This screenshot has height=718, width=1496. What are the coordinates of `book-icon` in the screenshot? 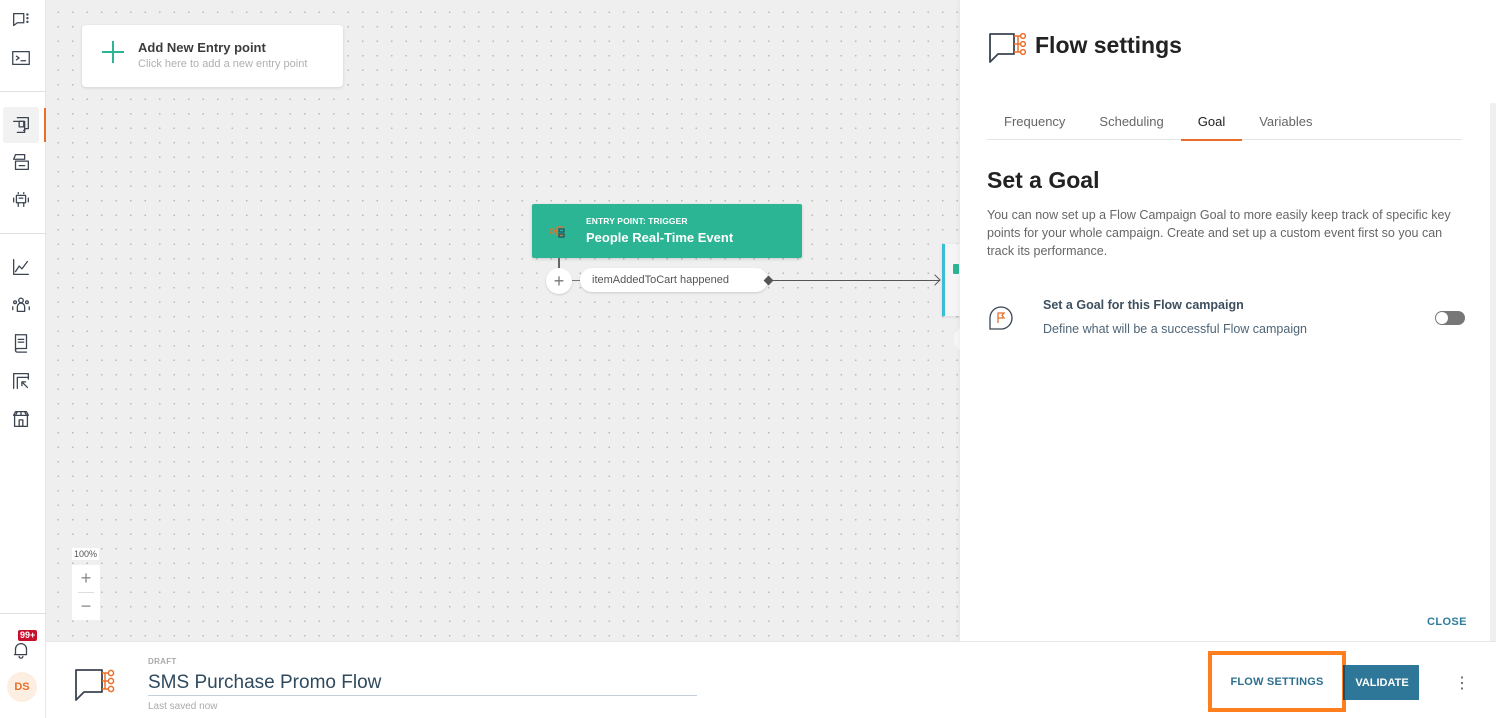 It's located at (21, 343).